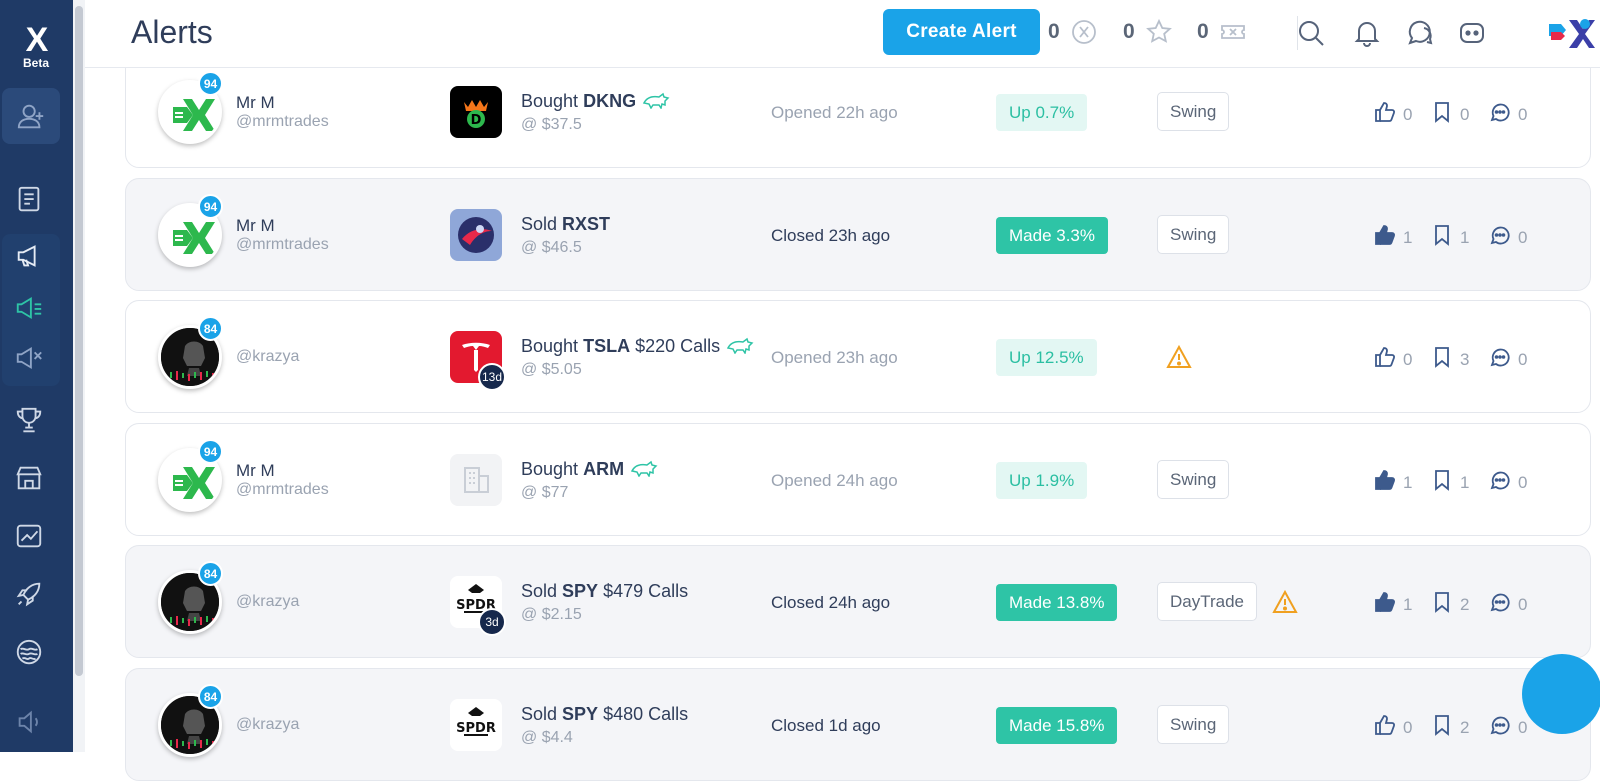 The height and width of the screenshot is (781, 1600). Describe the element at coordinates (172, 32) in the screenshot. I see `page-title: Alerts` at that location.